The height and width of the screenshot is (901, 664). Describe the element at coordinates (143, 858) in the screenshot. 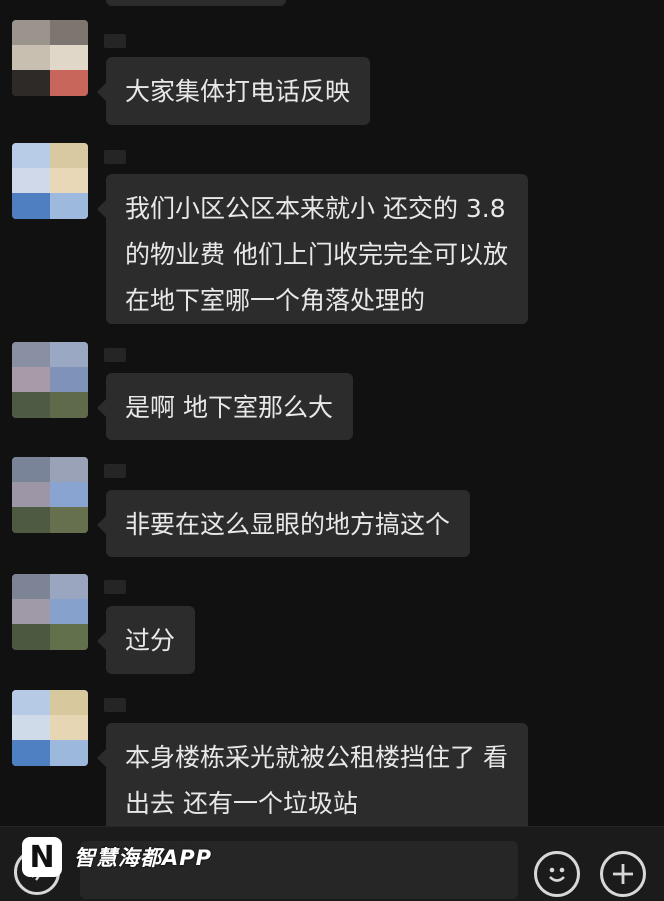

I see `watermark-text: 智慧海都APP` at that location.